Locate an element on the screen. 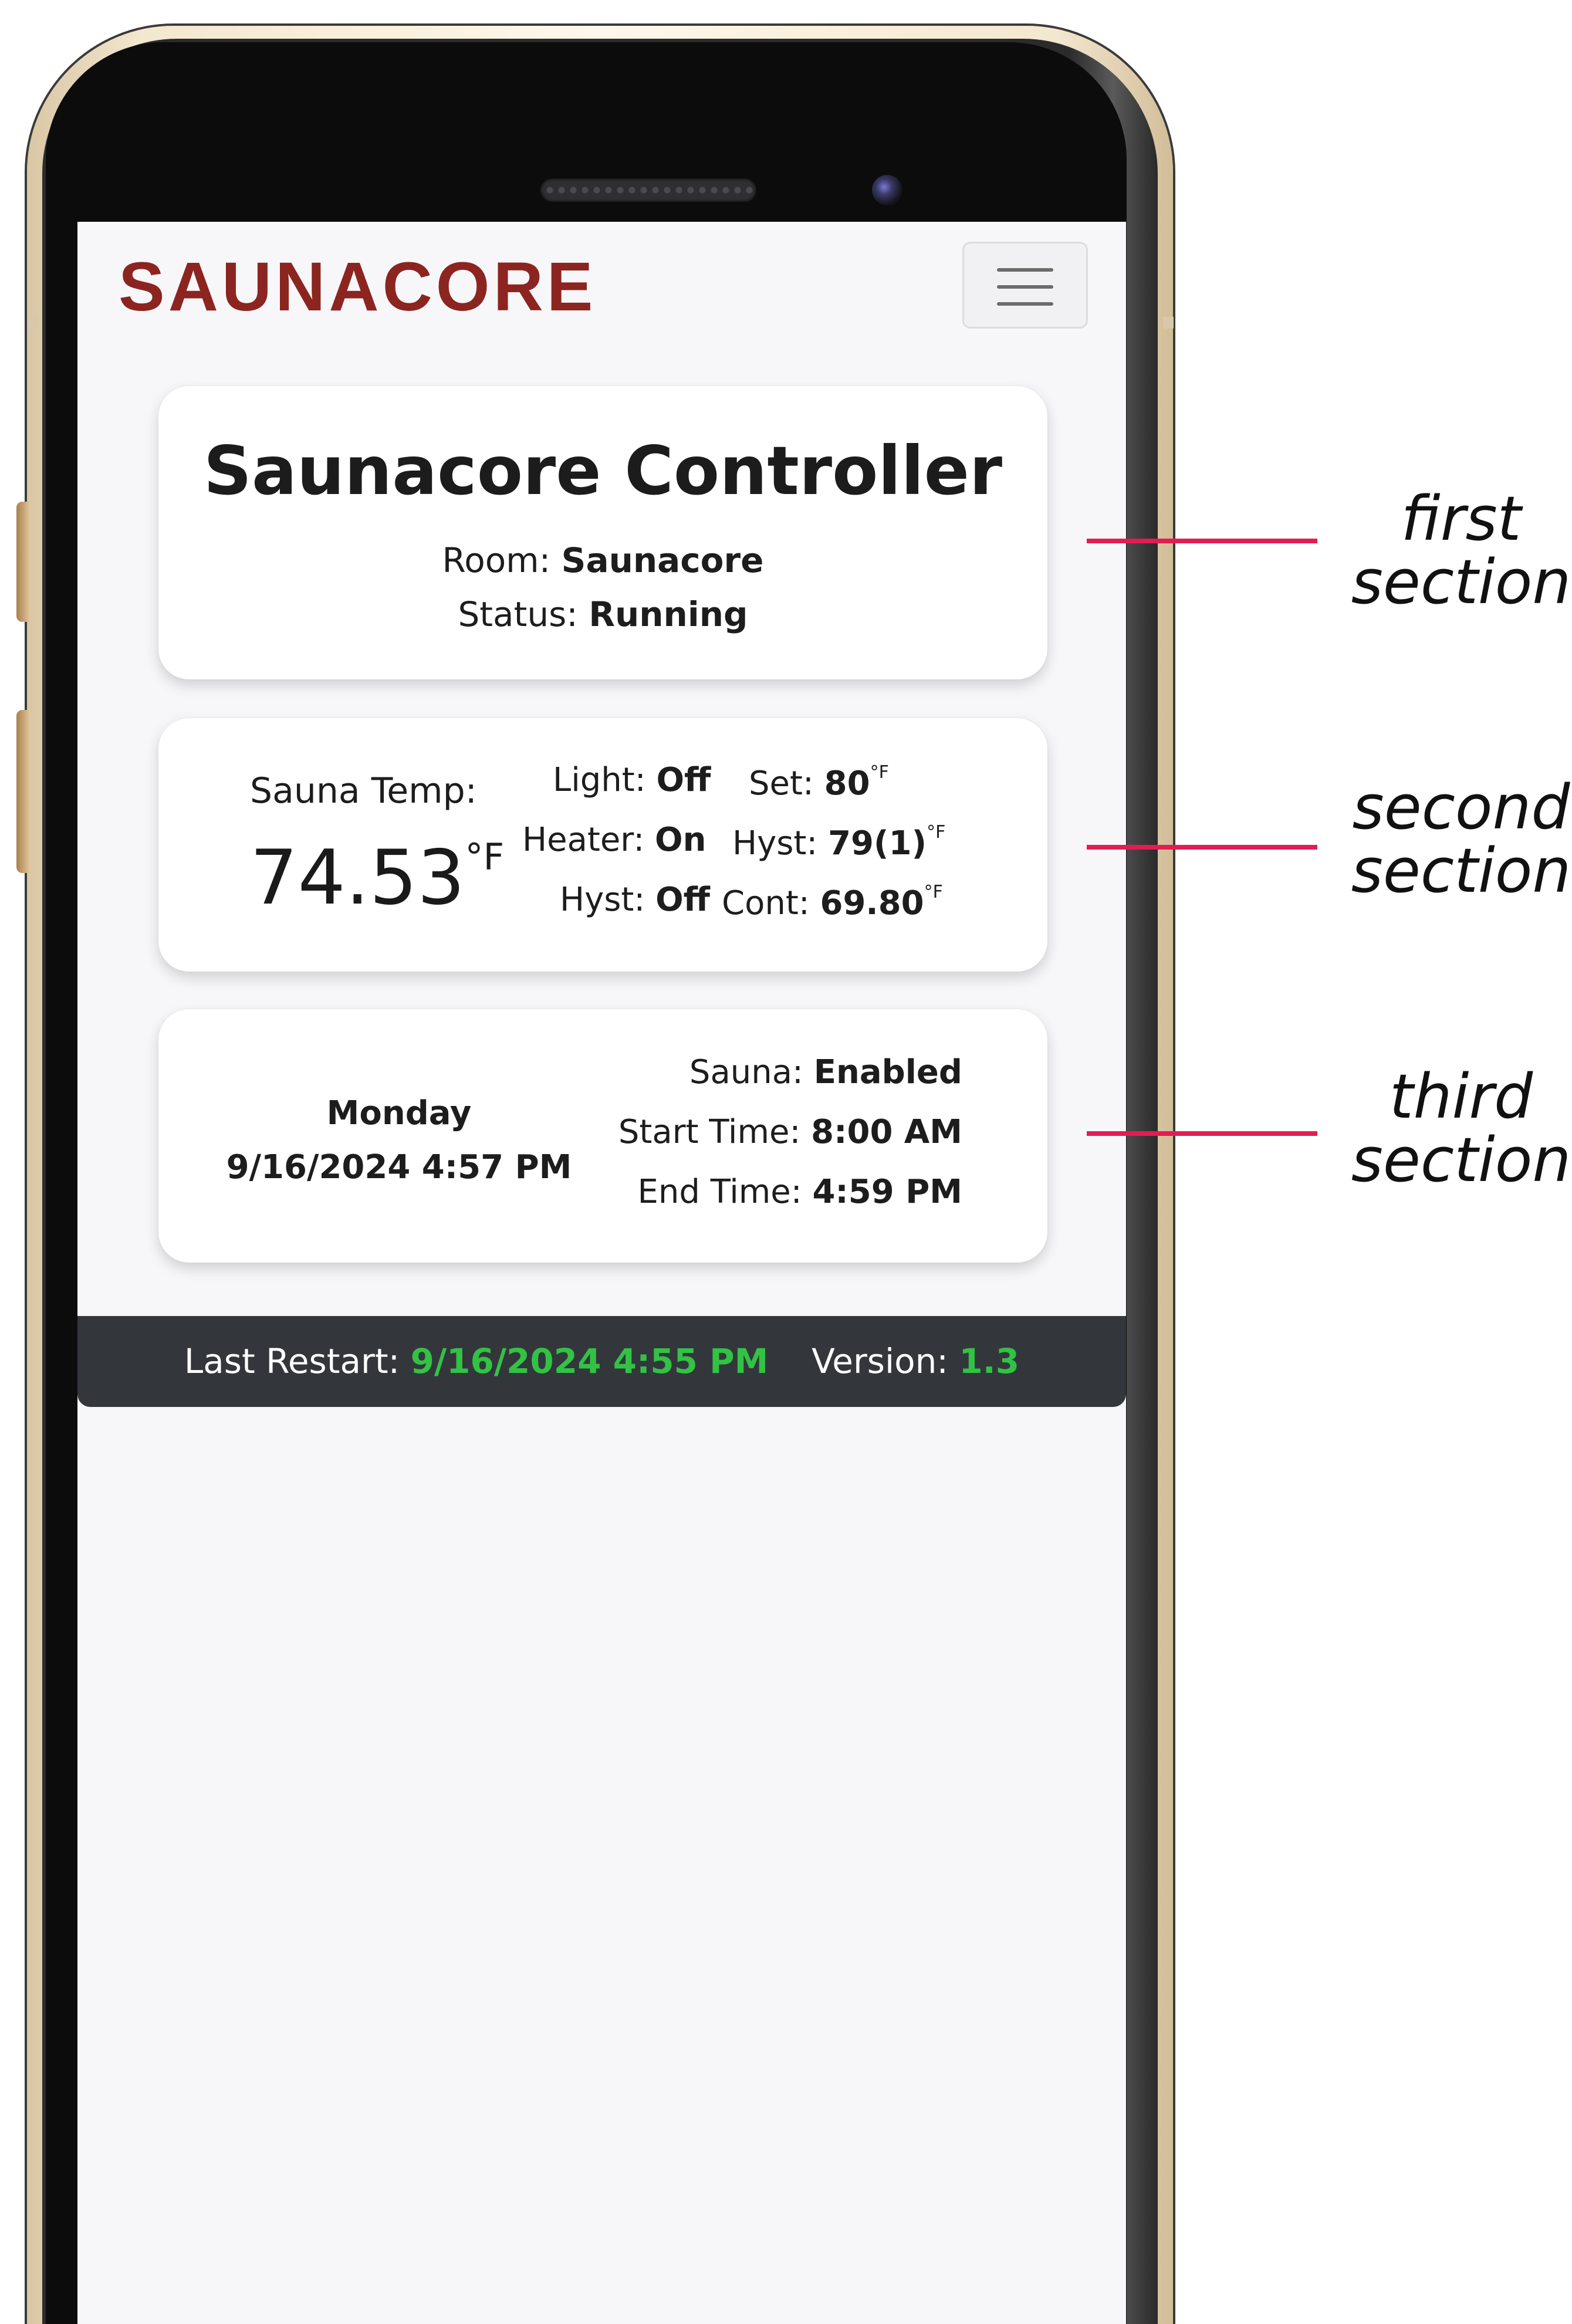 Image resolution: width=1572 pixels, height=2324 pixels. cont-stat: Cont: 69.80°F is located at coordinates (832, 902).